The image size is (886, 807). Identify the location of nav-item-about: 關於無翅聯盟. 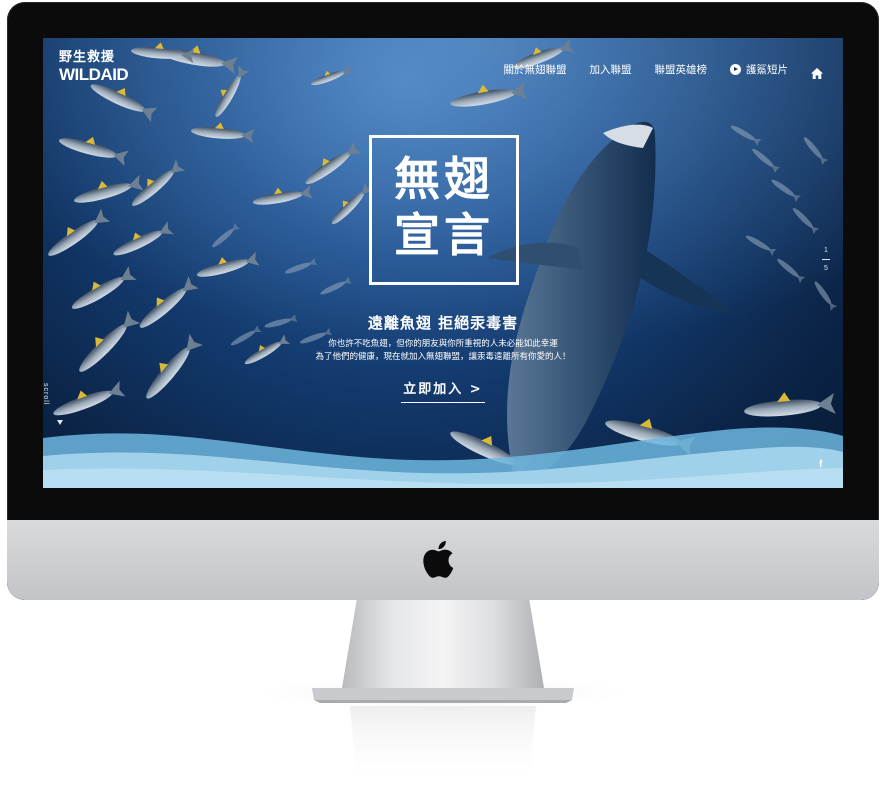
(535, 69).